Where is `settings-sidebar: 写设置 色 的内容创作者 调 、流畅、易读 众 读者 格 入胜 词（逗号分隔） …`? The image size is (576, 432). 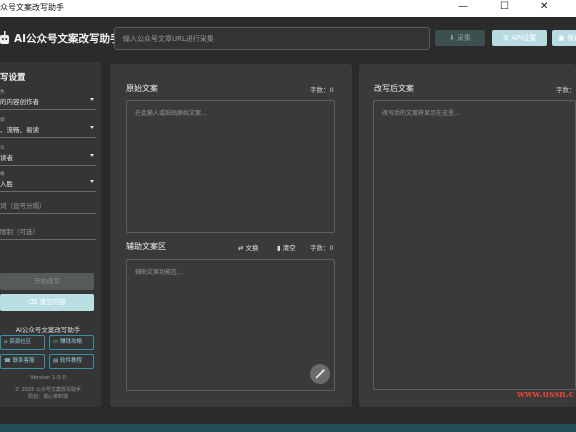 settings-sidebar: 写设置 色 的内容创作者 调 、流畅、易读 众 读者 格 入胜 词（逗号分隔） … is located at coordinates (50, 234).